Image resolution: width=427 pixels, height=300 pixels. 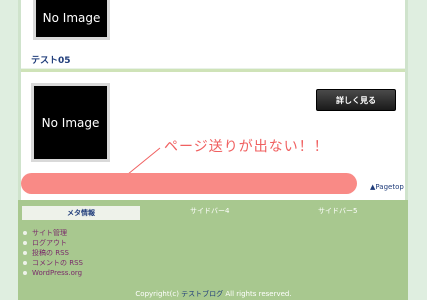 I want to click on widget-title-meta: メタ情報, so click(x=81, y=213).